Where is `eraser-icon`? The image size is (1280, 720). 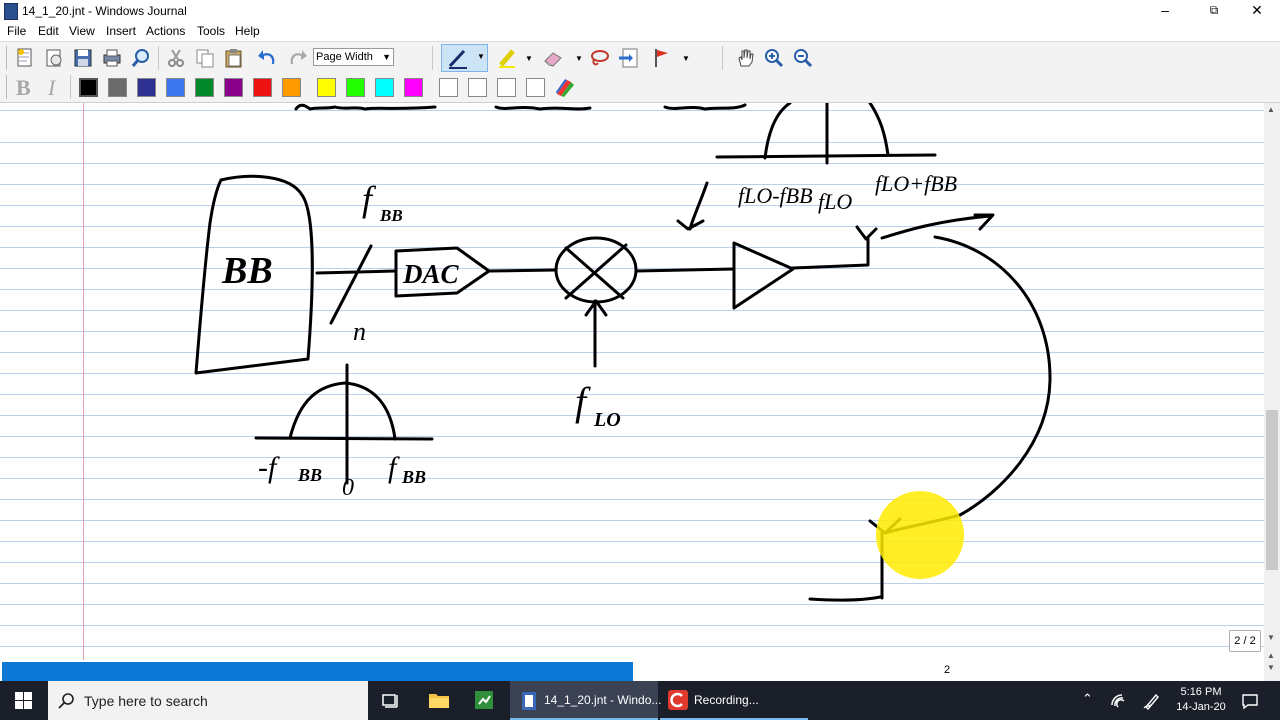
eraser-icon is located at coordinates (553, 58).